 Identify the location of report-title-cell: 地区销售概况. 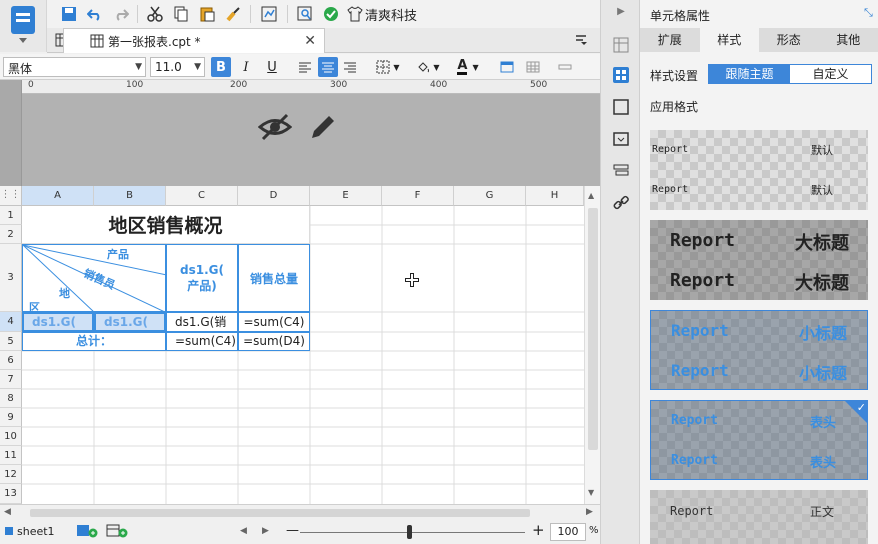
(166, 225).